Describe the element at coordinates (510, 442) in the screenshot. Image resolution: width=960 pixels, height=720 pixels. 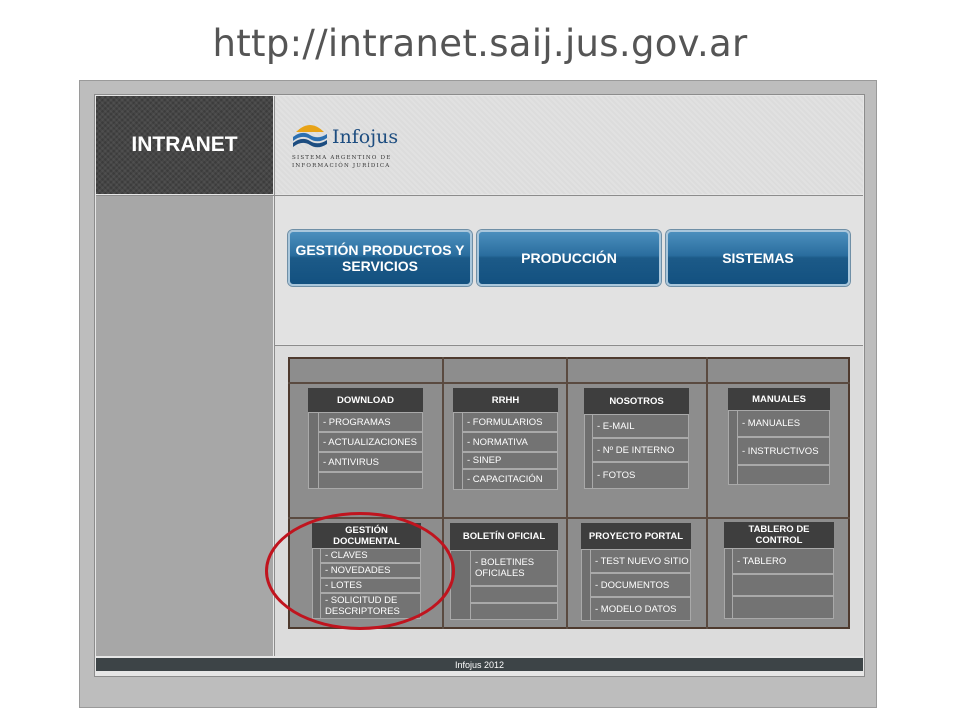
I see `menu-item-normativa: - NORMATIVA` at that location.